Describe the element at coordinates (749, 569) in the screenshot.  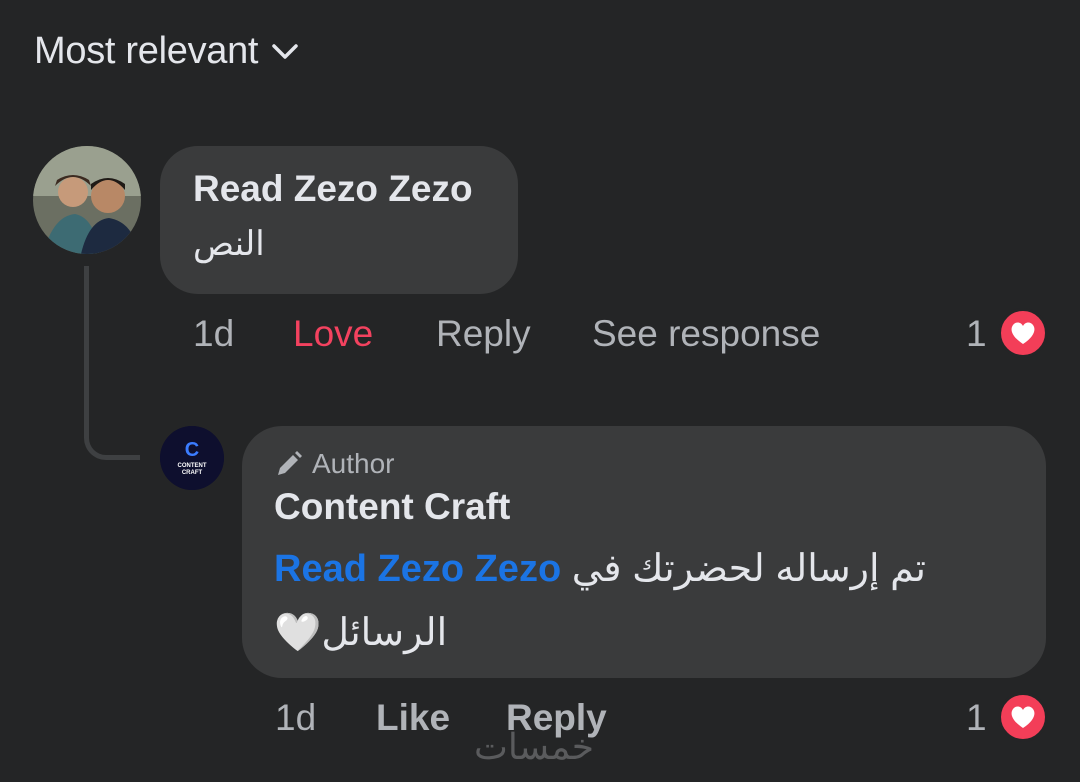
I see `reply-text: تم إرساله لحضرتك في` at that location.